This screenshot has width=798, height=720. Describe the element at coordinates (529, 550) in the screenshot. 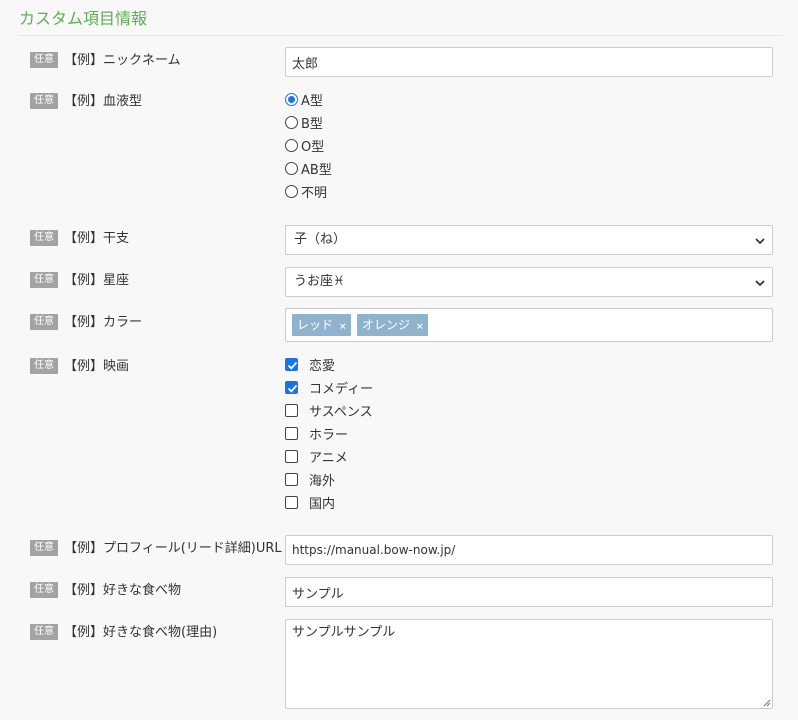

I see `profile-url-input` at that location.